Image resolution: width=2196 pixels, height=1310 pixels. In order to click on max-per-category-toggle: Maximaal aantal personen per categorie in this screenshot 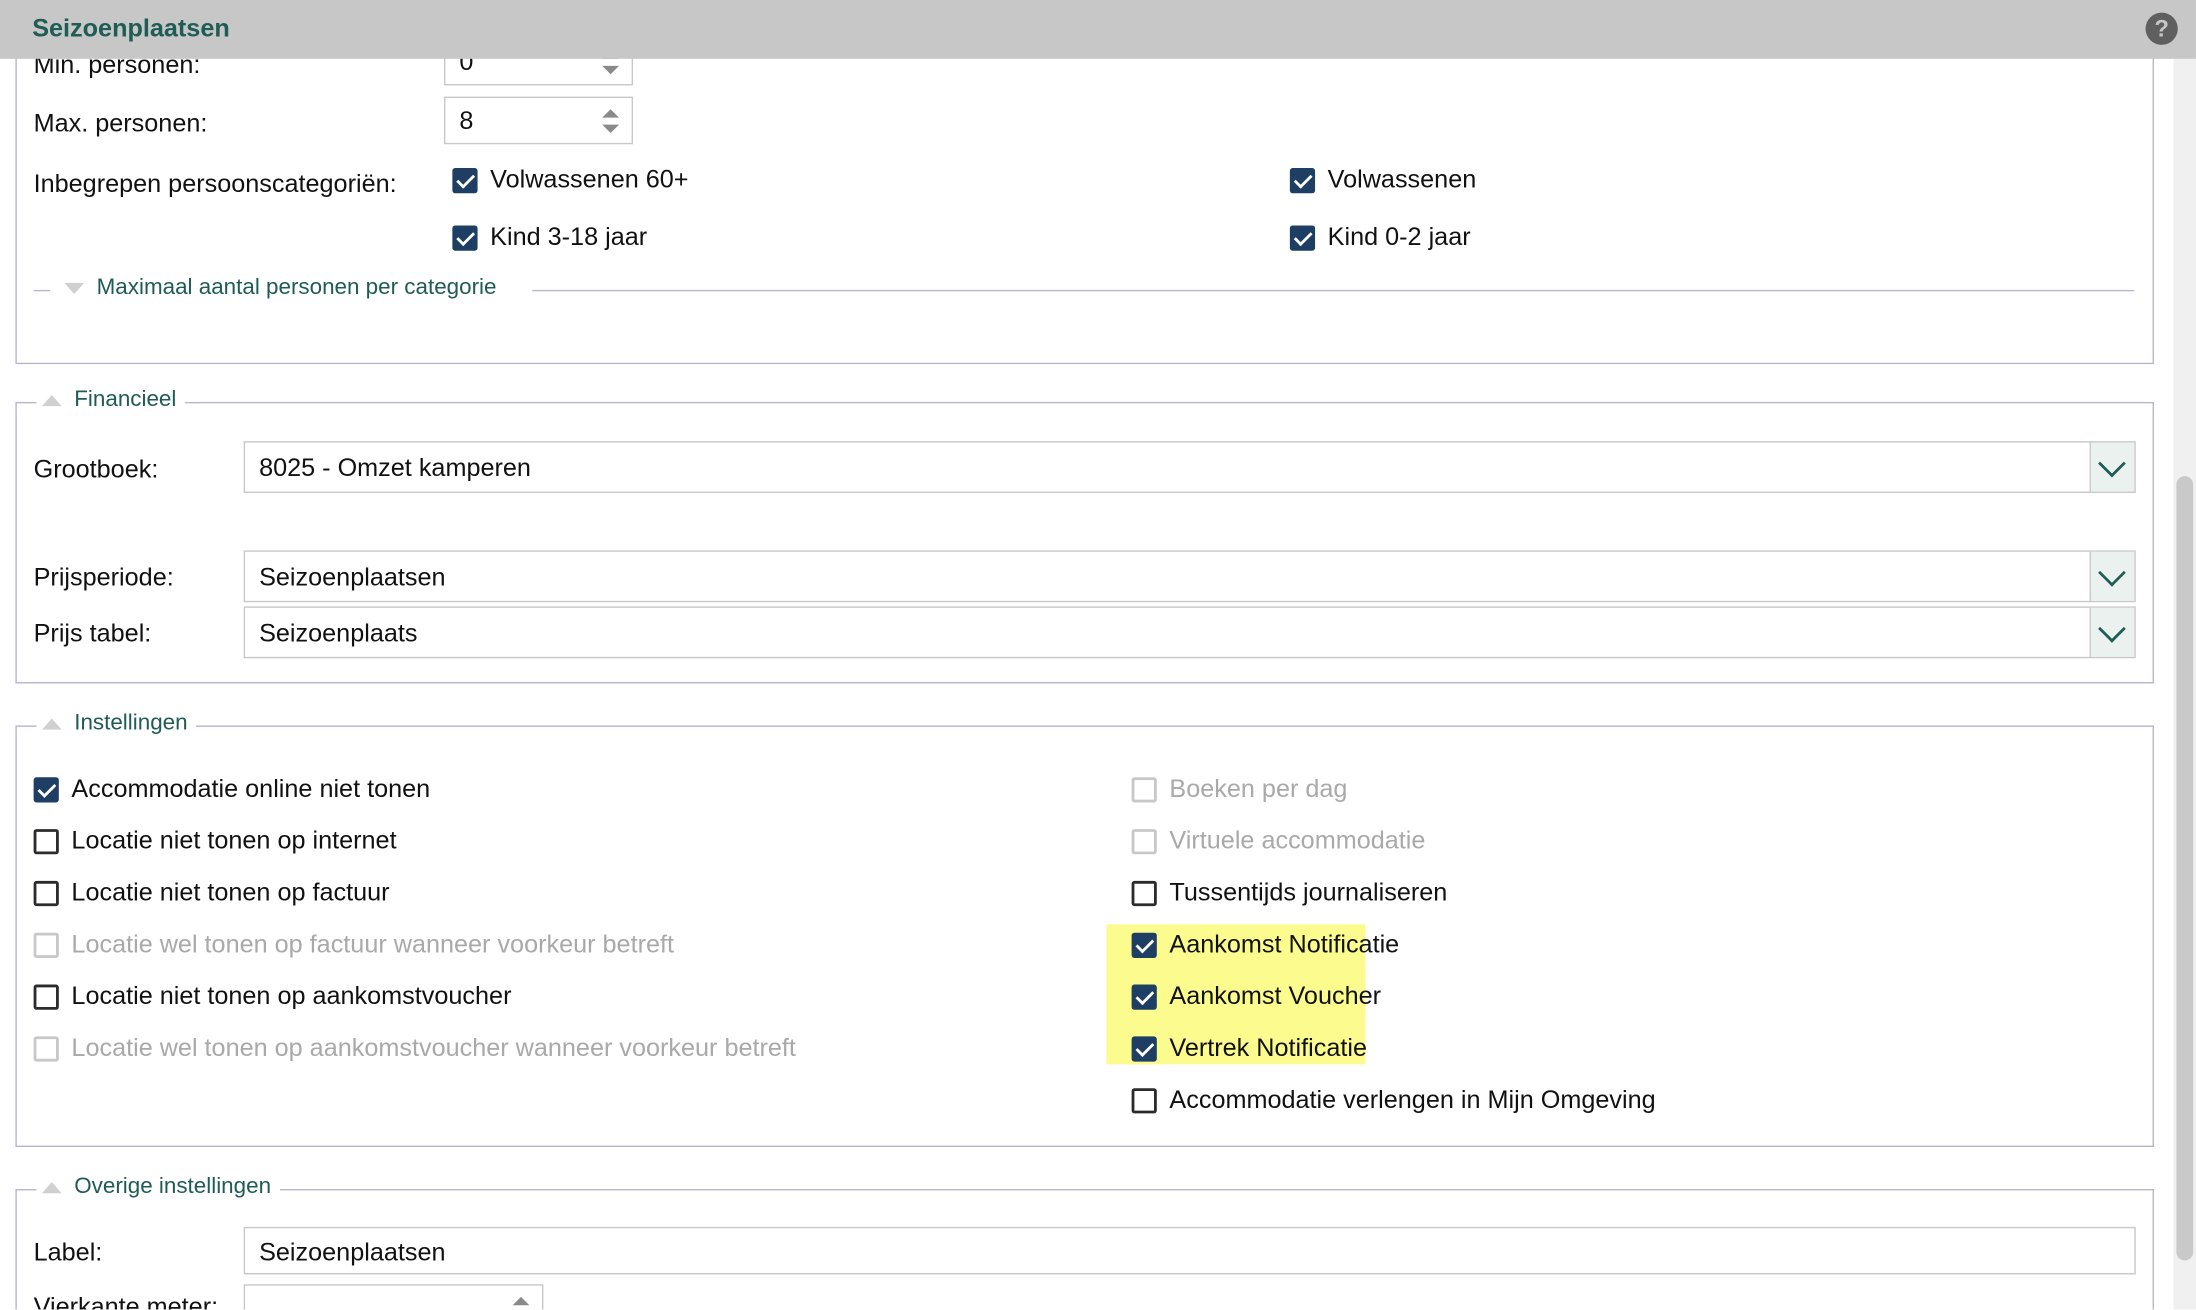, I will do `click(280, 288)`.